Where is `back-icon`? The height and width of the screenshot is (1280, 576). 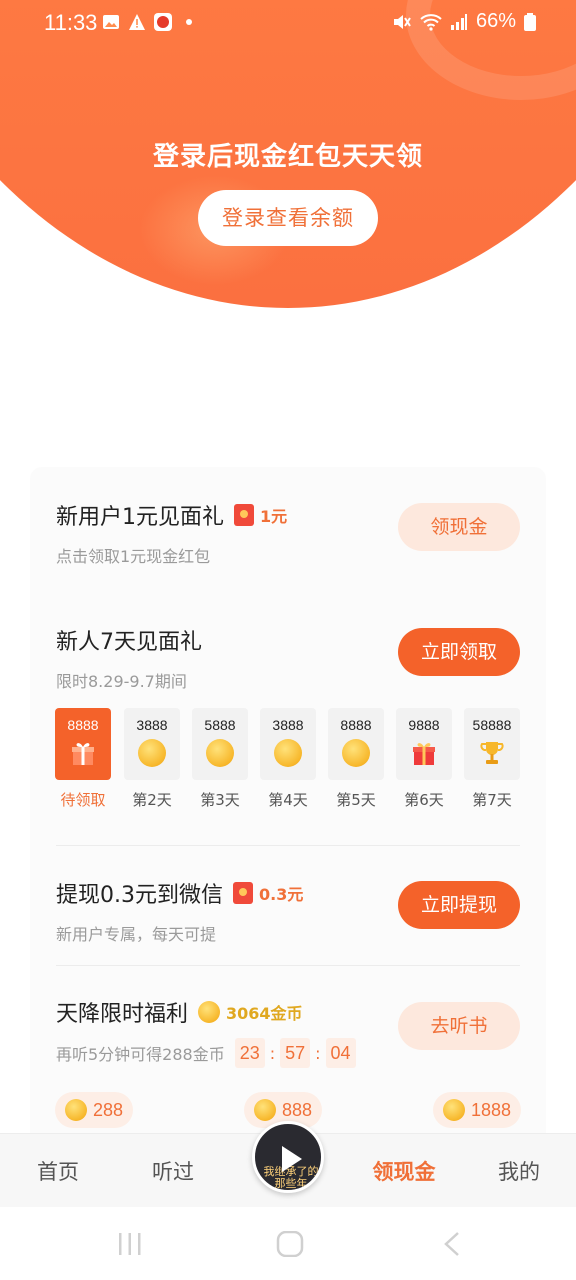
back-icon is located at coordinates (452, 1244).